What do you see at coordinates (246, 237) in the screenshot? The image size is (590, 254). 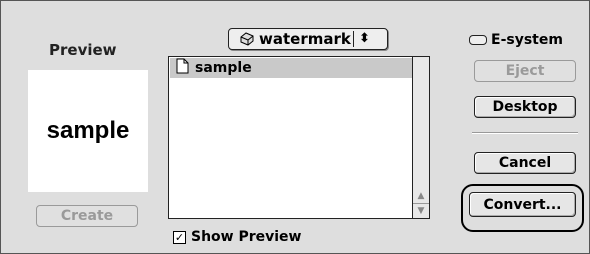 I see `show-preview-label: Show Preview` at bounding box center [246, 237].